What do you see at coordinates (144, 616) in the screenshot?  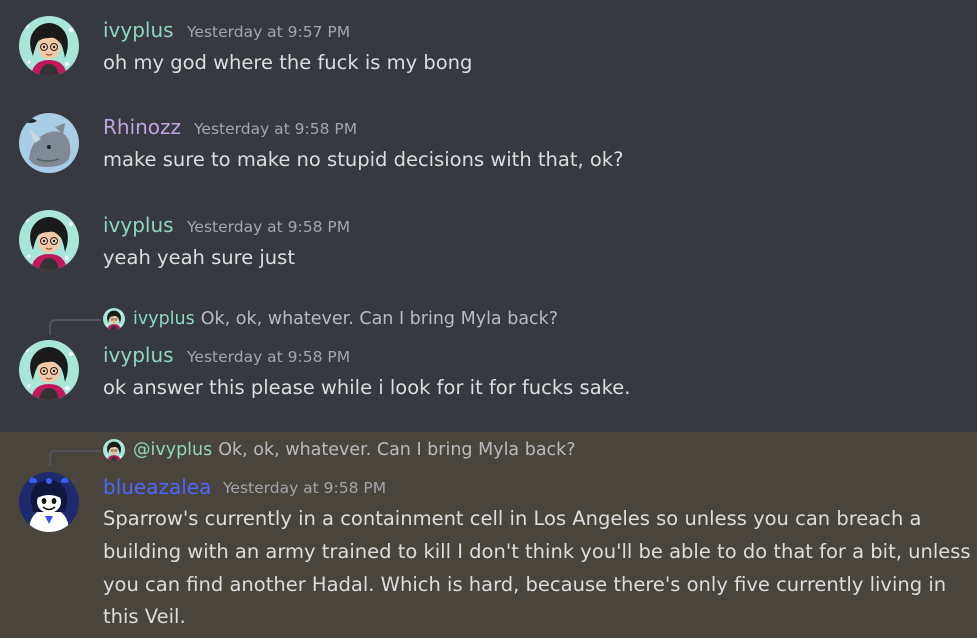 I see `message-text-line: this Veil.` at bounding box center [144, 616].